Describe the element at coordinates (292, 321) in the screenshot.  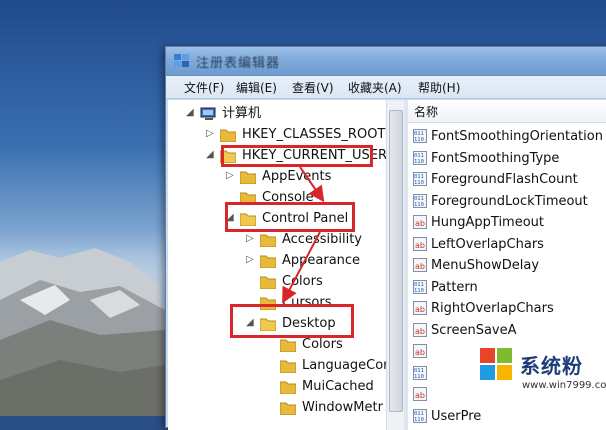
I see `highlight-desktop` at that location.